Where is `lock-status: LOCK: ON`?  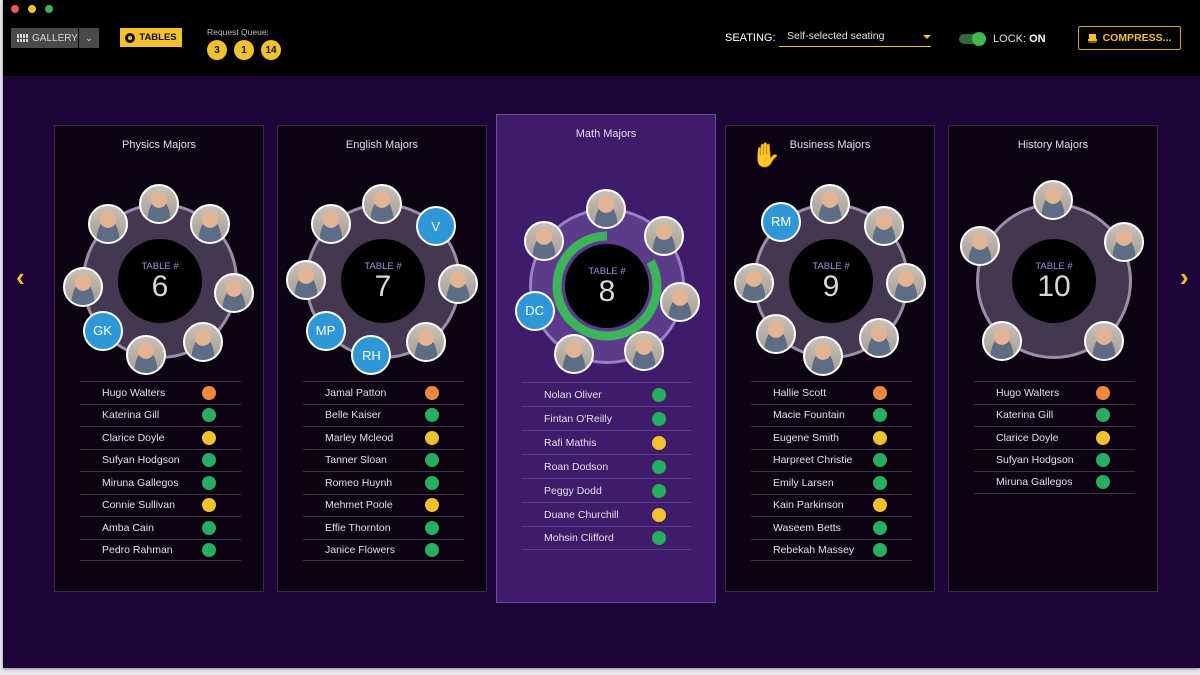 lock-status: LOCK: ON is located at coordinates (1019, 39).